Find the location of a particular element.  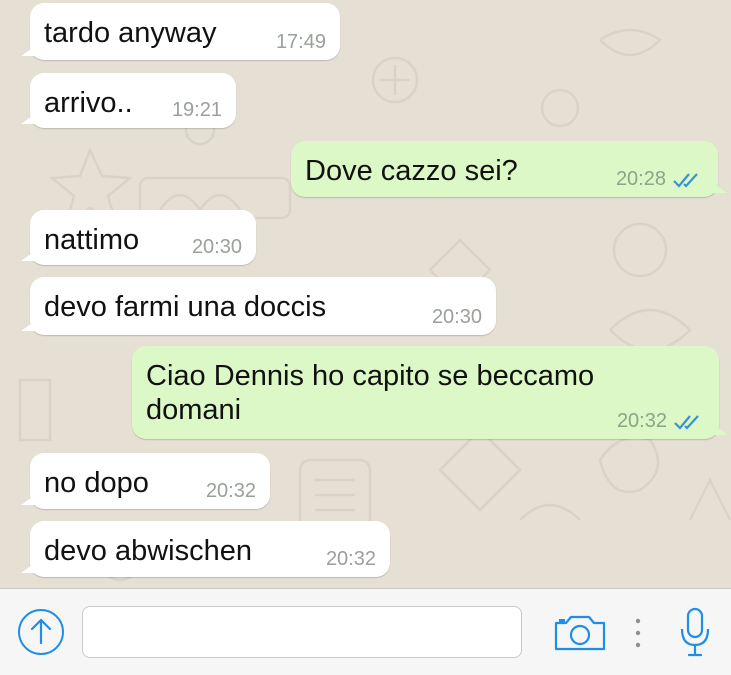

message-time: 19:21 is located at coordinates (196, 110).